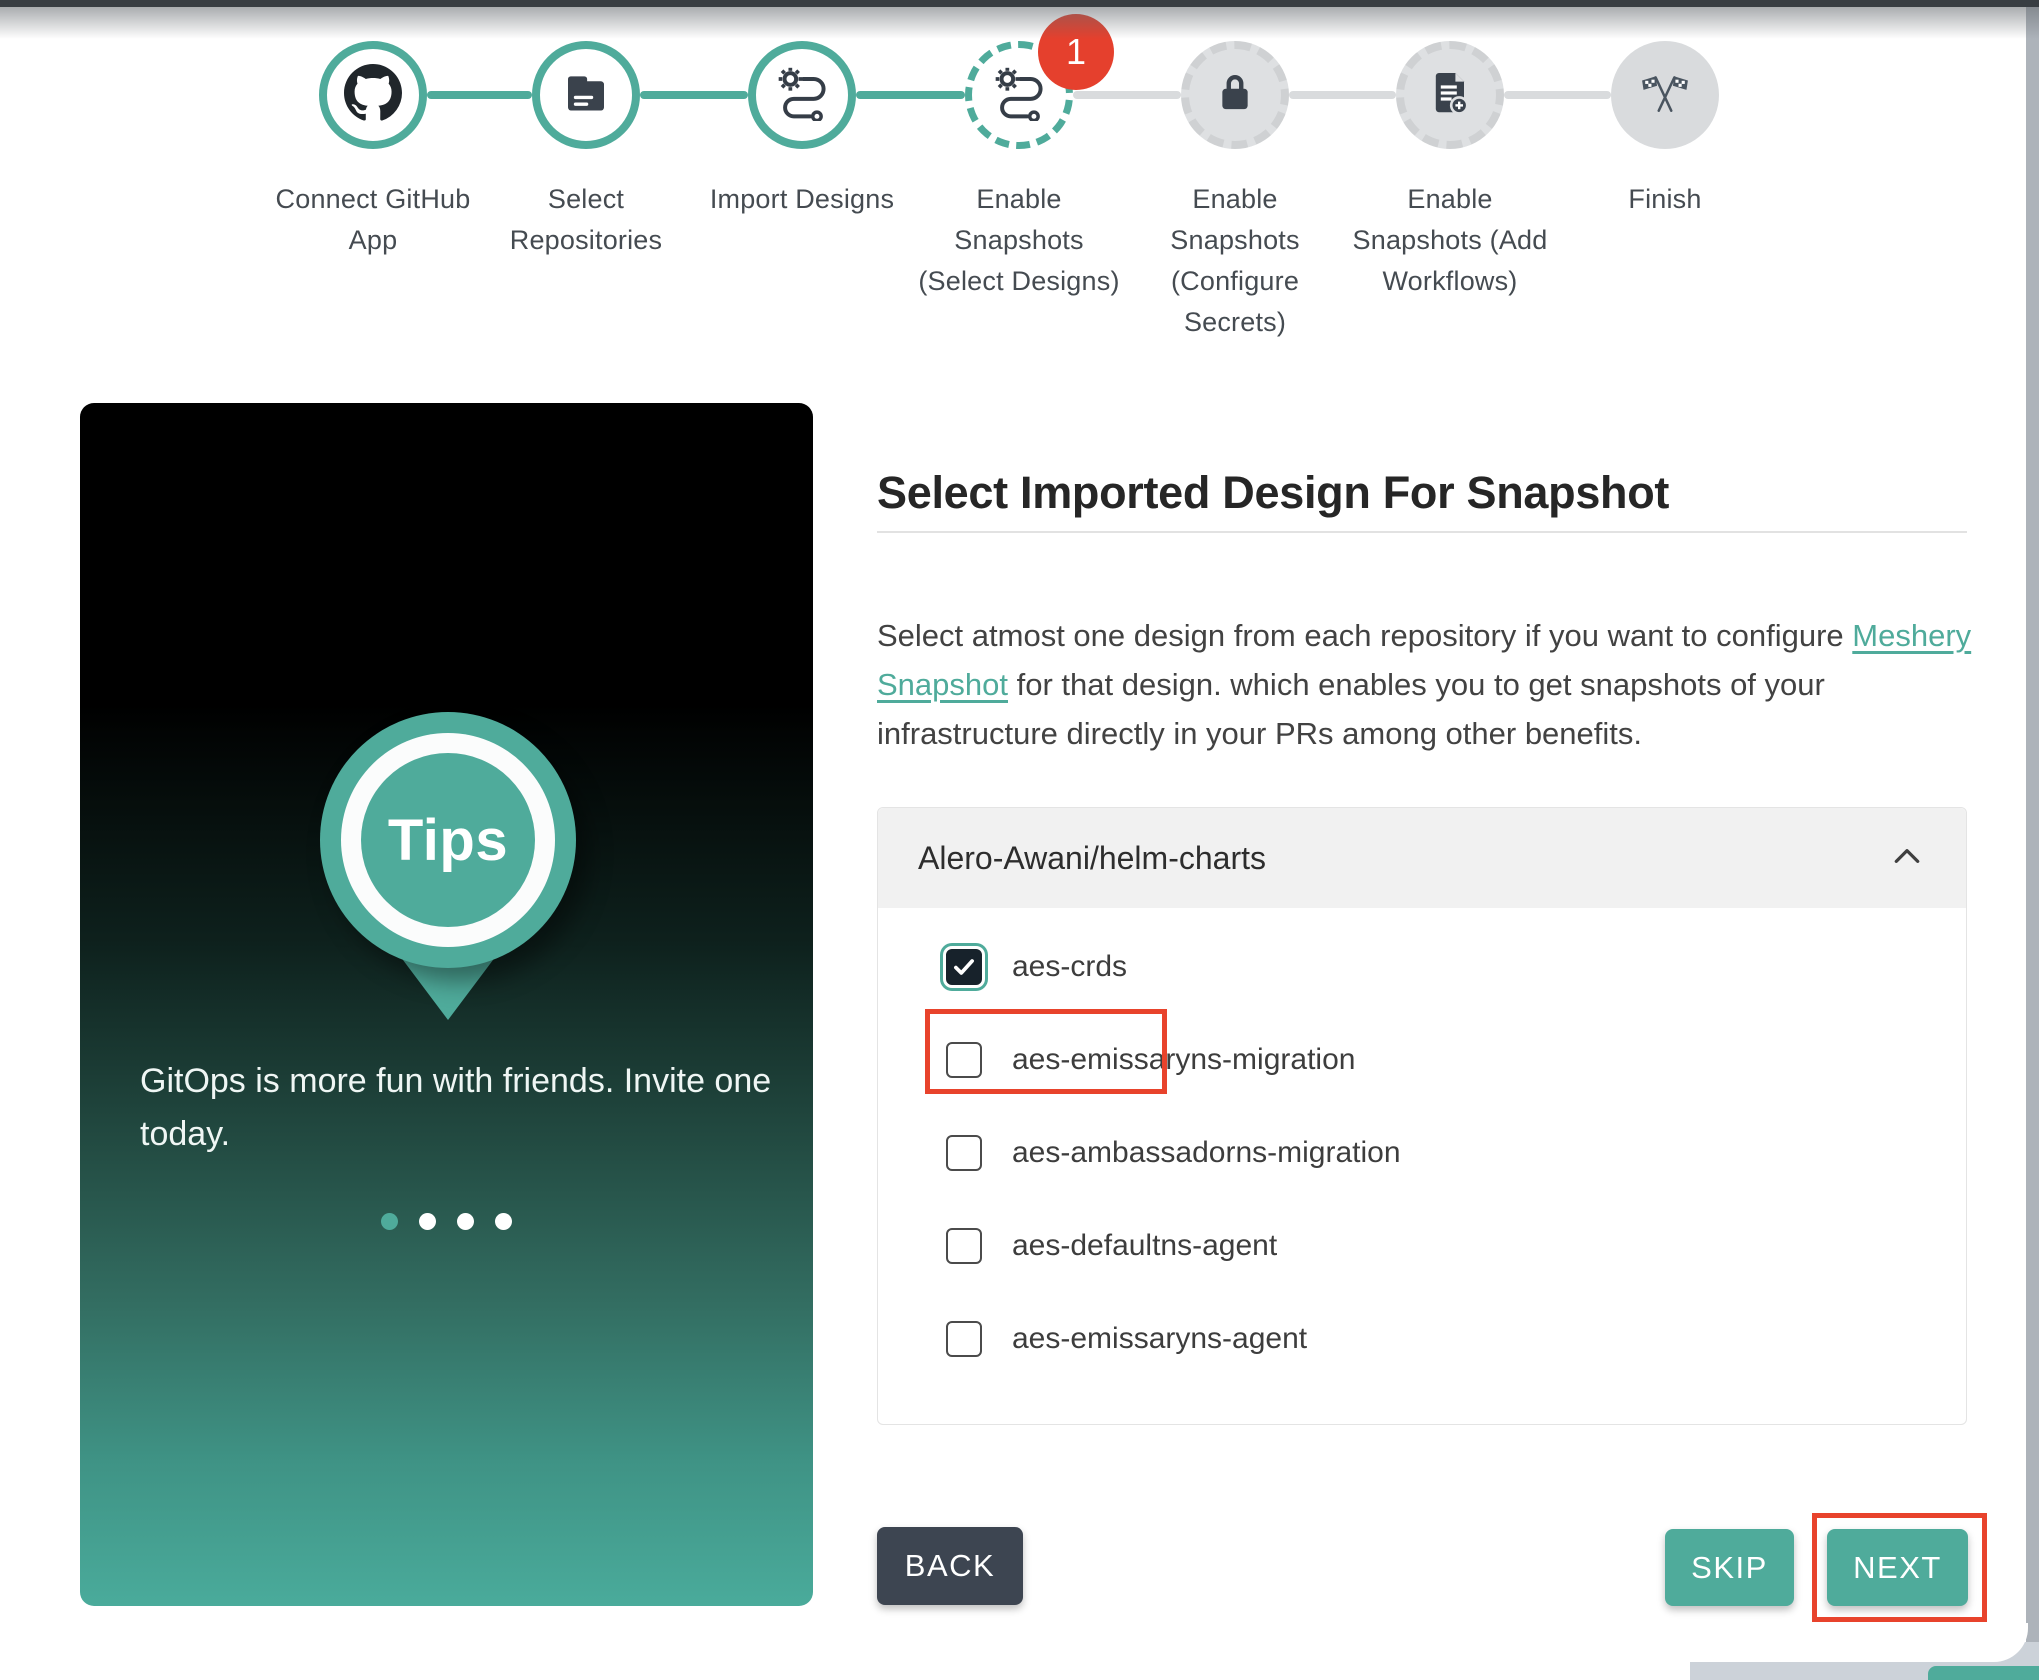 This screenshot has width=2039, height=1680. Describe the element at coordinates (950, 1566) in the screenshot. I see `back-button: BACK` at that location.